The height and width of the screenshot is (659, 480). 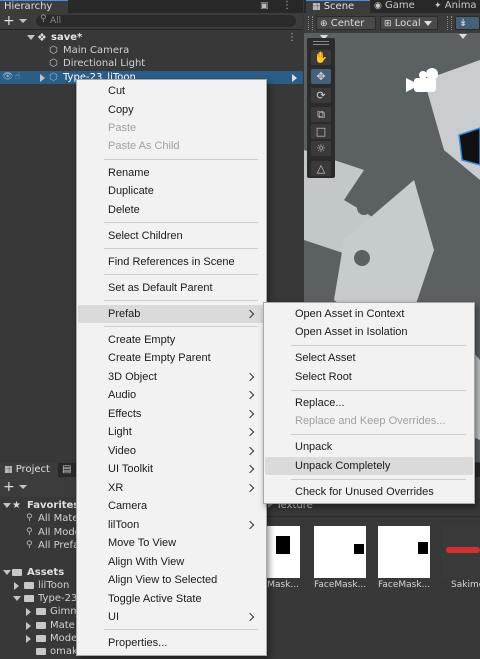 What do you see at coordinates (369, 358) in the screenshot?
I see `menu-item-select-asset: Select Asset` at bounding box center [369, 358].